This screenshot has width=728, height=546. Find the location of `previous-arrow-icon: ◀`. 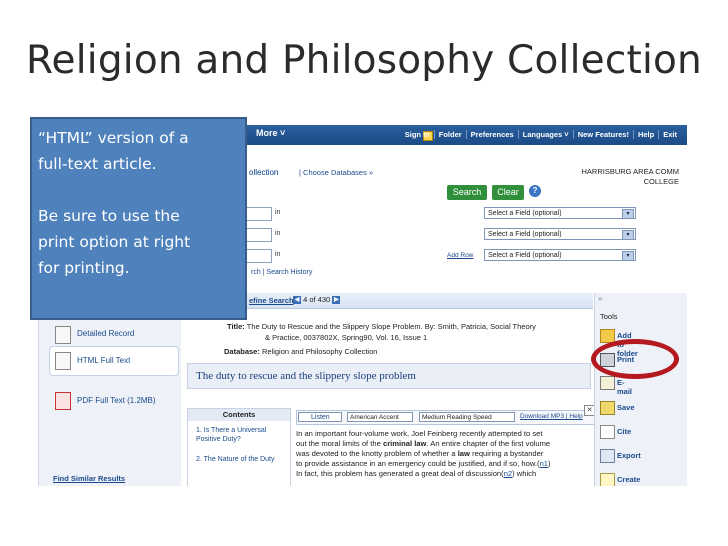

previous-arrow-icon: ◀ is located at coordinates (297, 300).